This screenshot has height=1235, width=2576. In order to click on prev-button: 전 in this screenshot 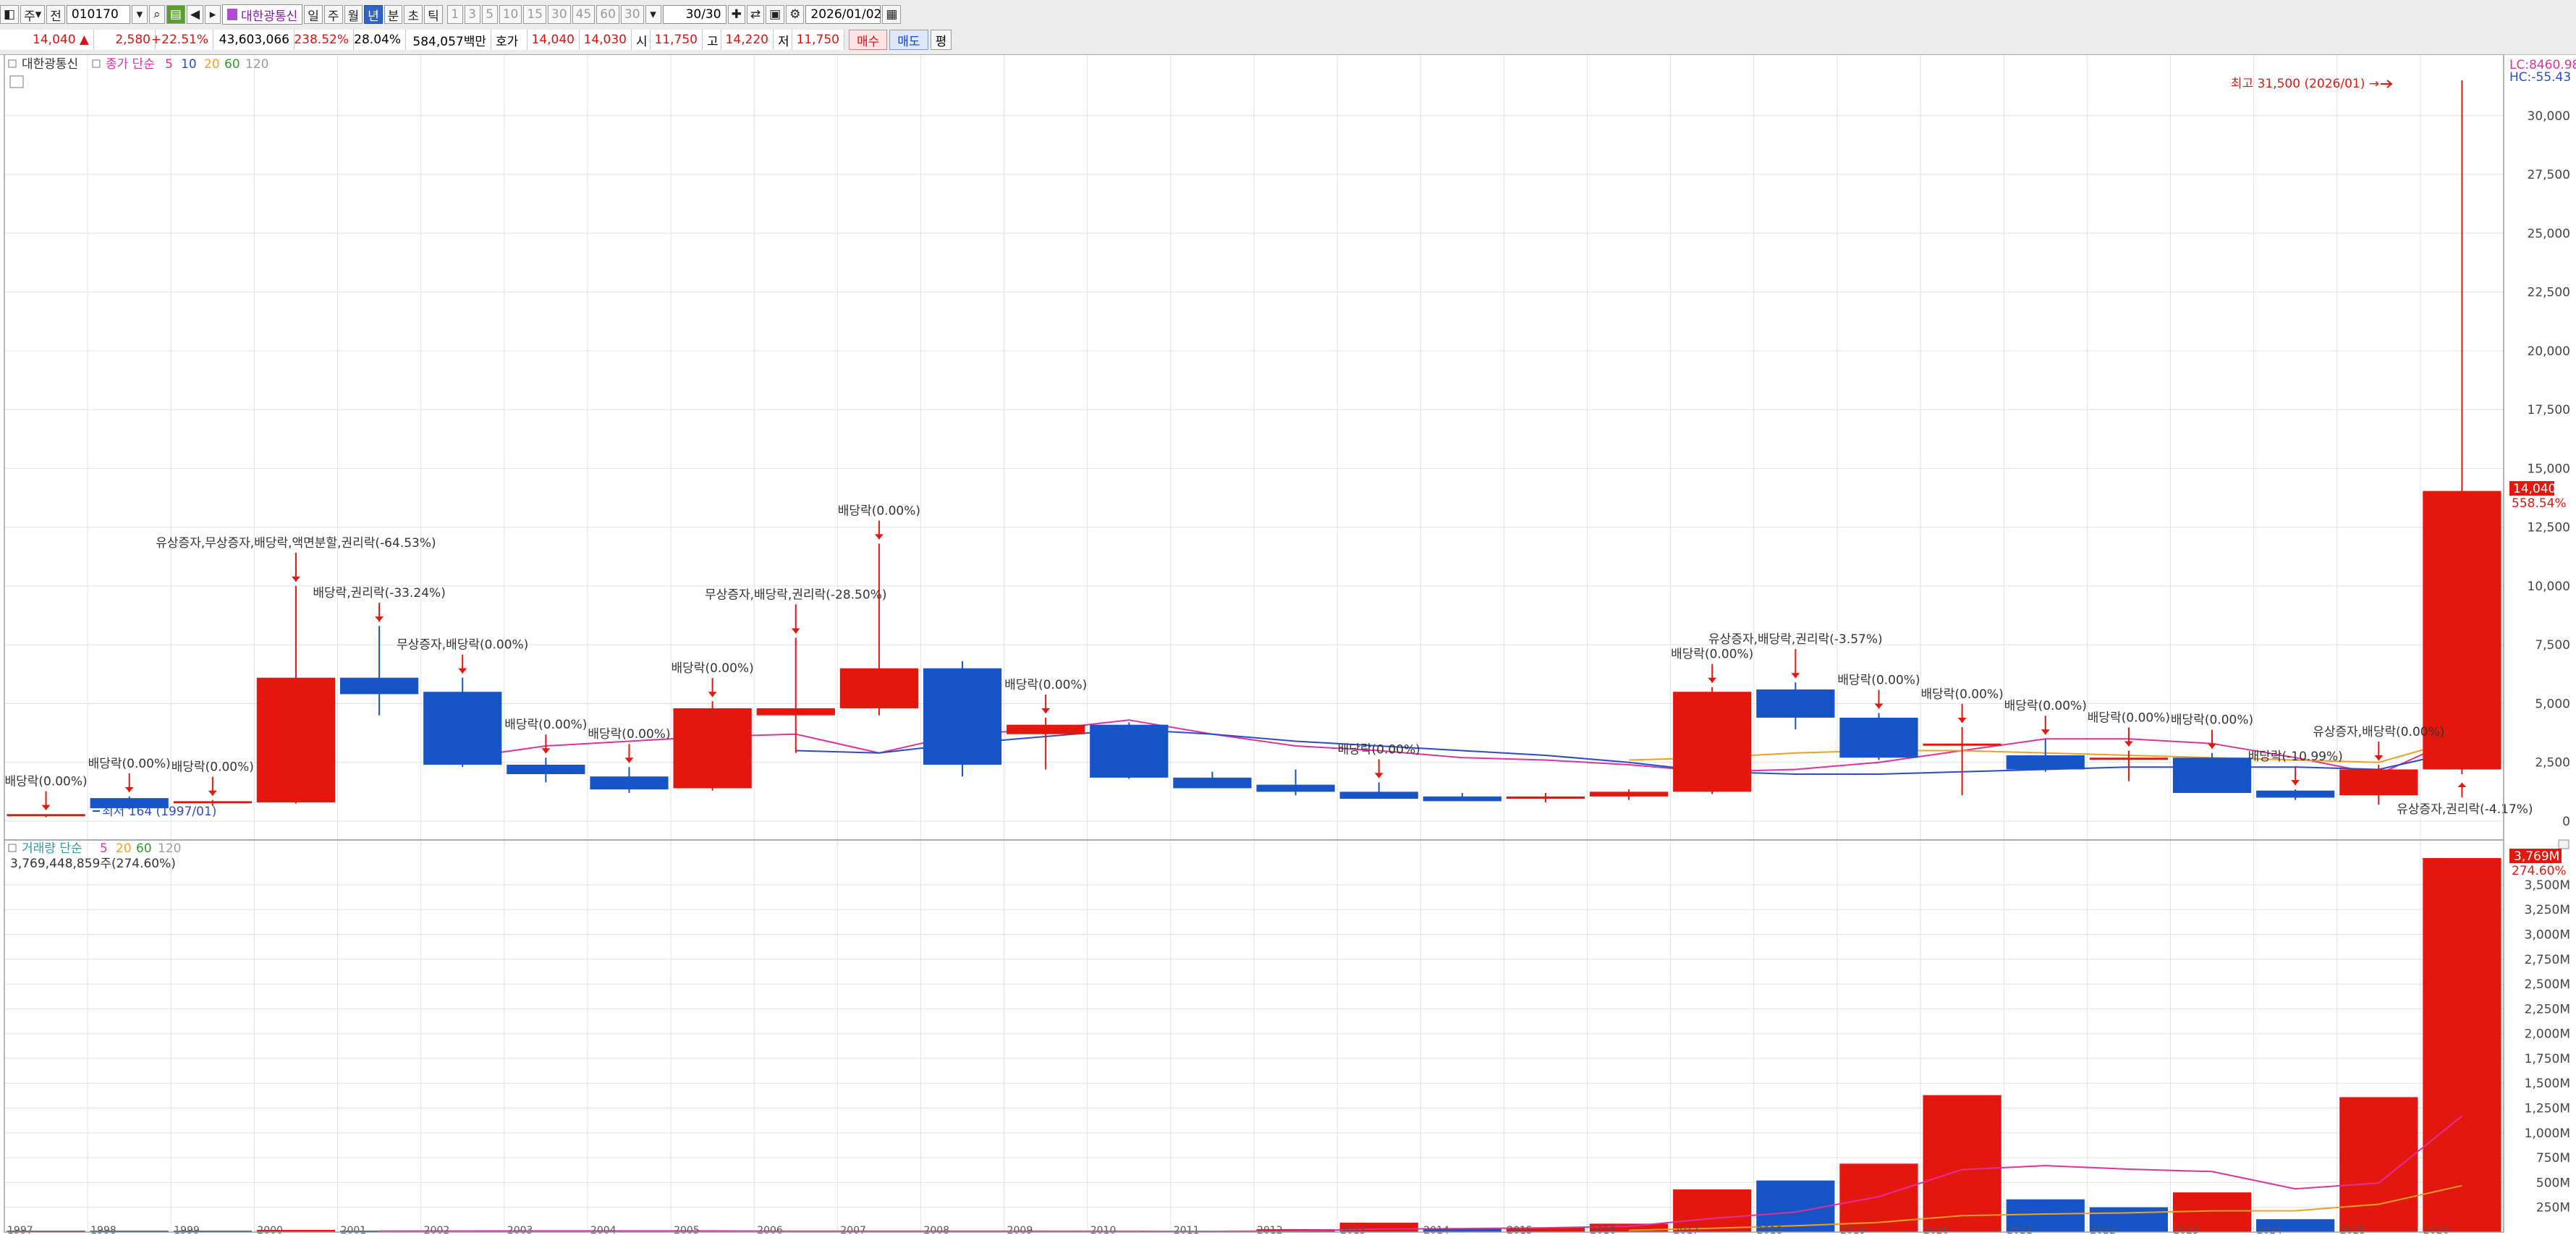, I will do `click(55, 14)`.